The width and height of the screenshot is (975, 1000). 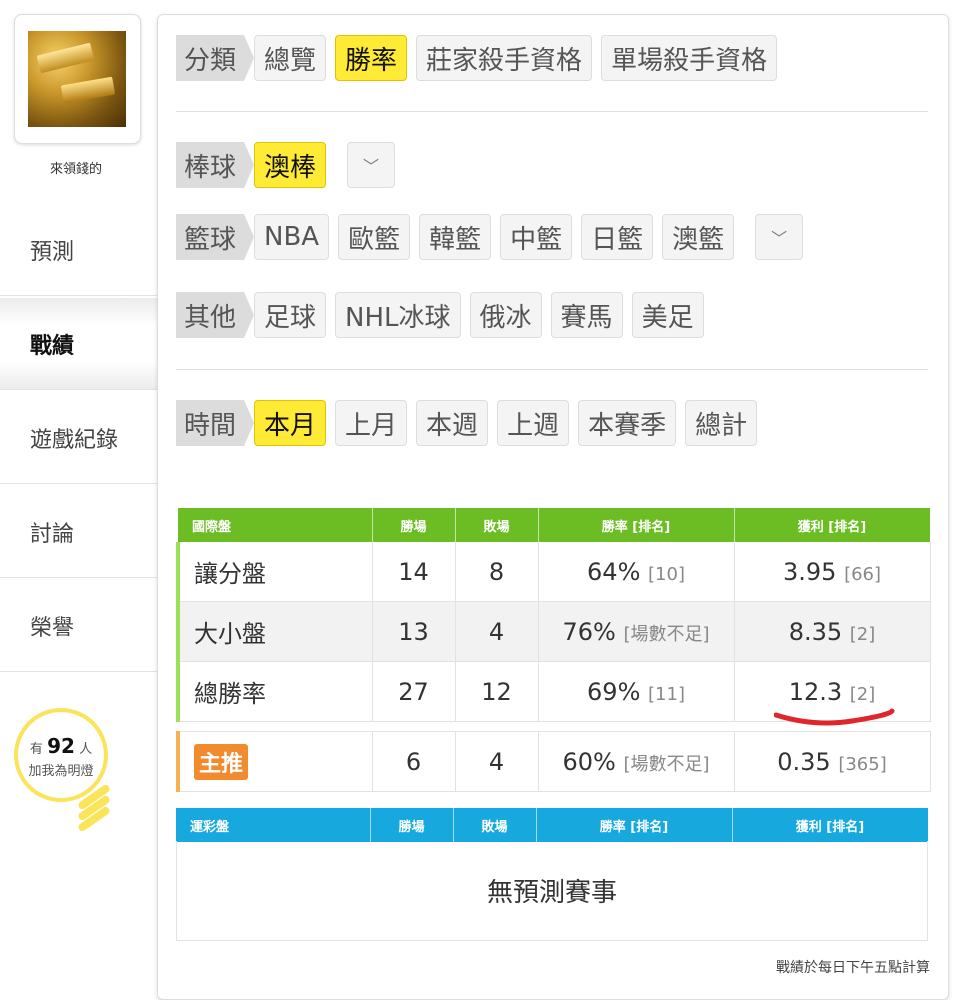 What do you see at coordinates (809, 571) in the screenshot?
I see `profit: 3.95` at bounding box center [809, 571].